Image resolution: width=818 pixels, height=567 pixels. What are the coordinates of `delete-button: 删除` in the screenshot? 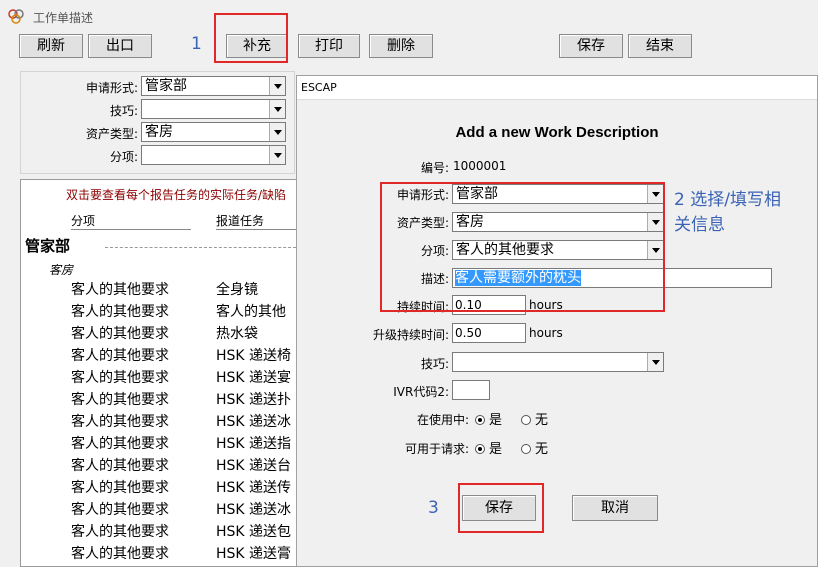 It's located at (401, 46).